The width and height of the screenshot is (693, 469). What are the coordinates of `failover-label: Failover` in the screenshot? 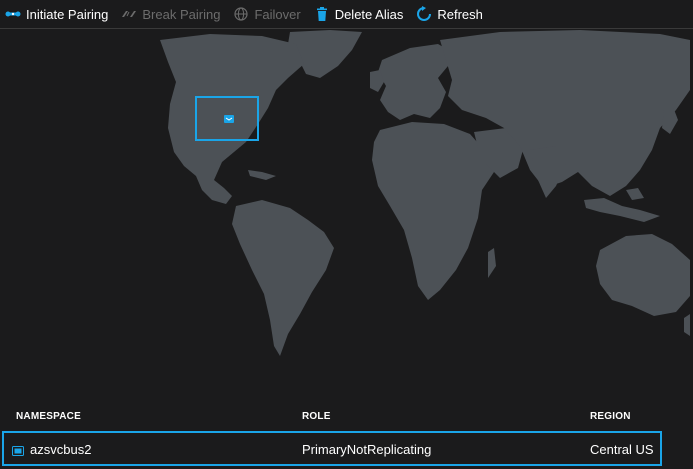 It's located at (277, 14).